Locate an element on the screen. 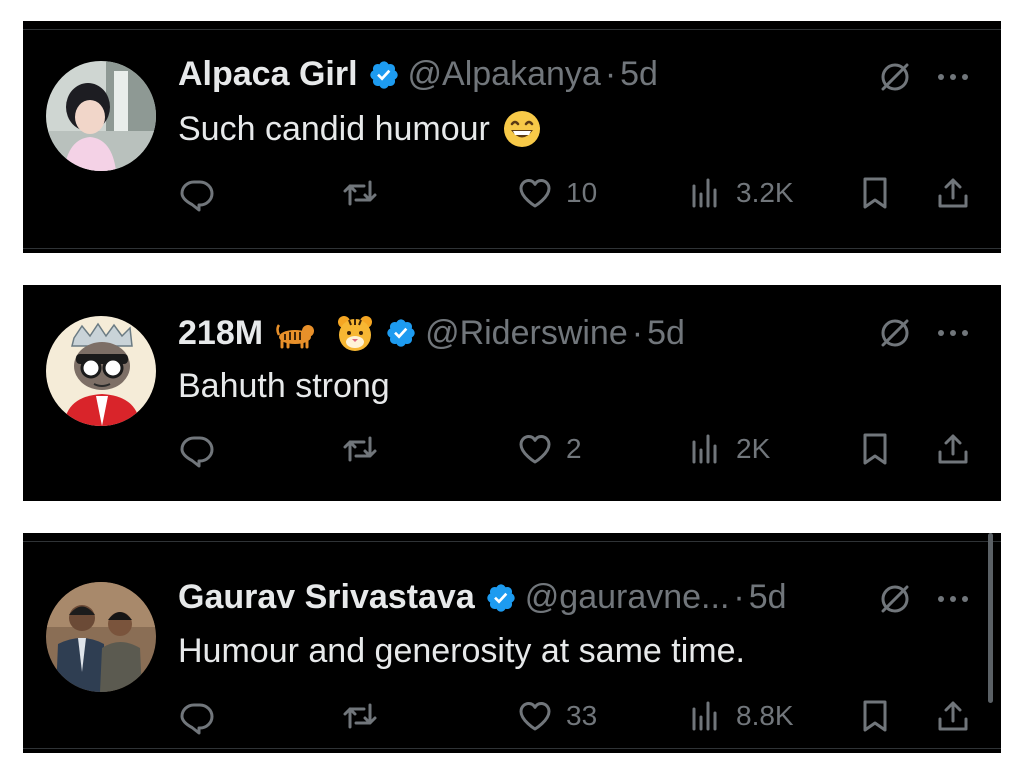 Image resolution: width=1024 pixels, height=764 pixels. tweet-text: Bahuth strong is located at coordinates (284, 386).